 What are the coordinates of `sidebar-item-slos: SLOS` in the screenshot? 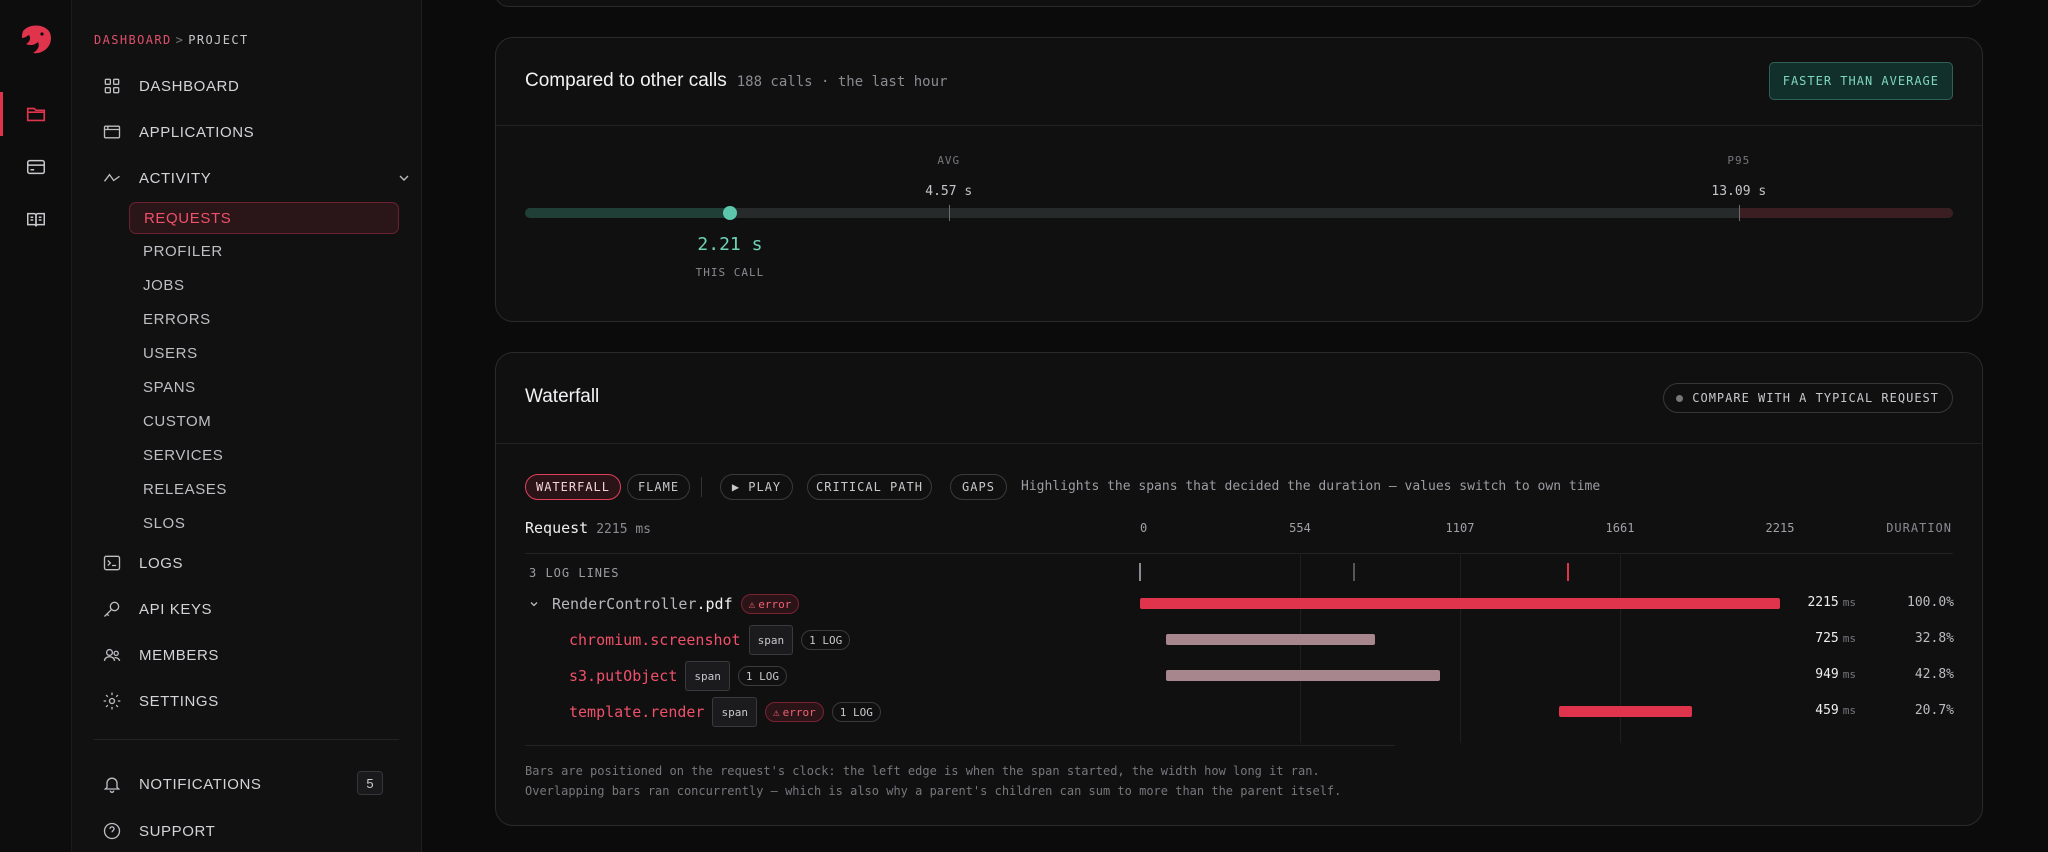 It's located at (157, 523).